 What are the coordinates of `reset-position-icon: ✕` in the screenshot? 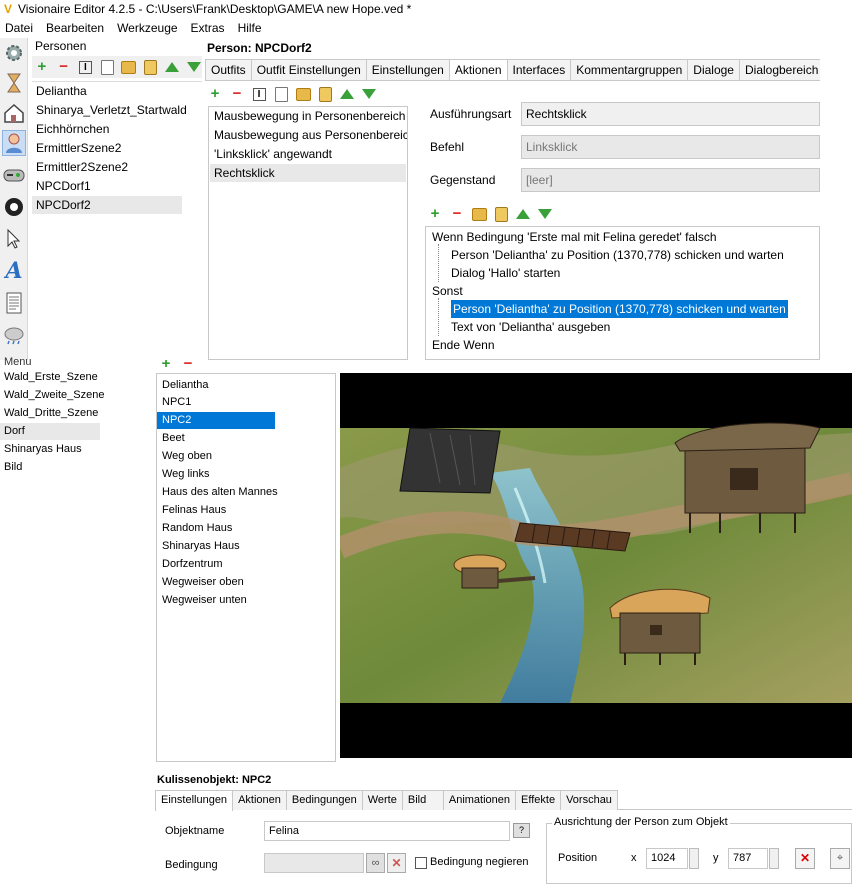 It's located at (805, 858).